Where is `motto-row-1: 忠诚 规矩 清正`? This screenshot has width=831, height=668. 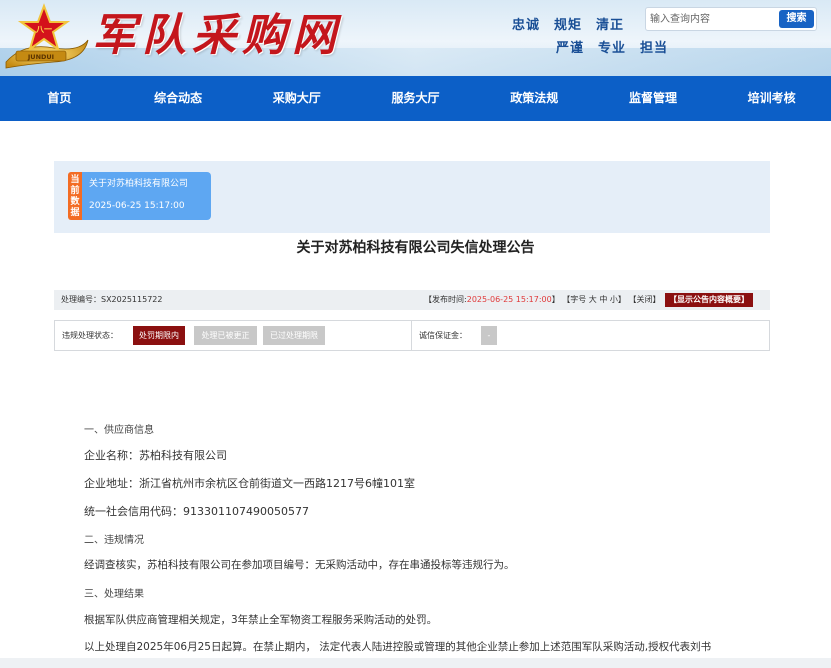 motto-row-1: 忠诚 规矩 清正 is located at coordinates (575, 23).